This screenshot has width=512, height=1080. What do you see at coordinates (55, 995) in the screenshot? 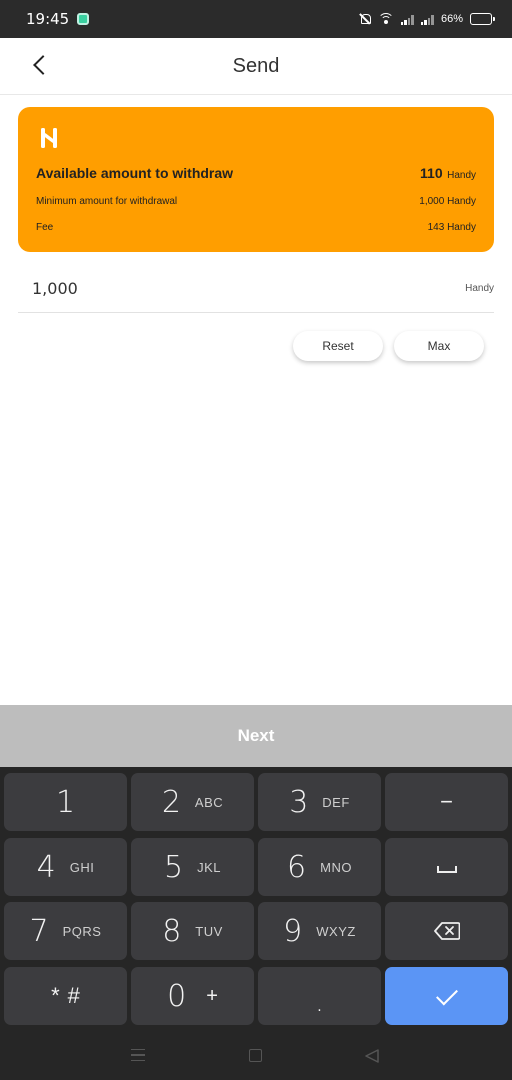
I see `key-star: *` at bounding box center [55, 995].